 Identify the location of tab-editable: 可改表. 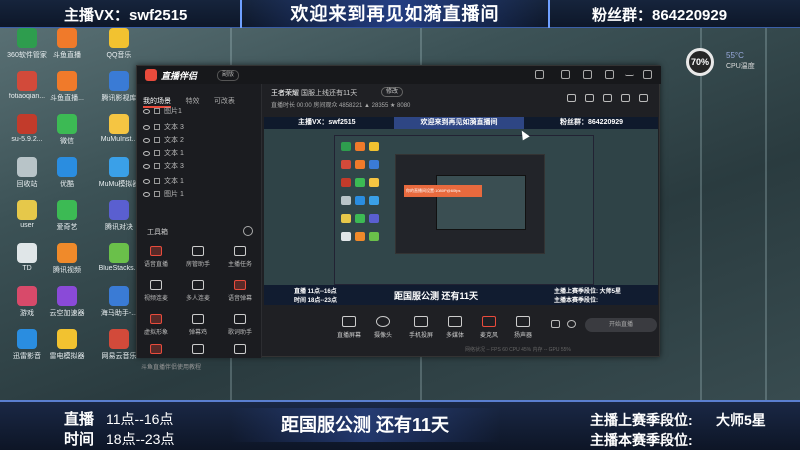
(224, 101).